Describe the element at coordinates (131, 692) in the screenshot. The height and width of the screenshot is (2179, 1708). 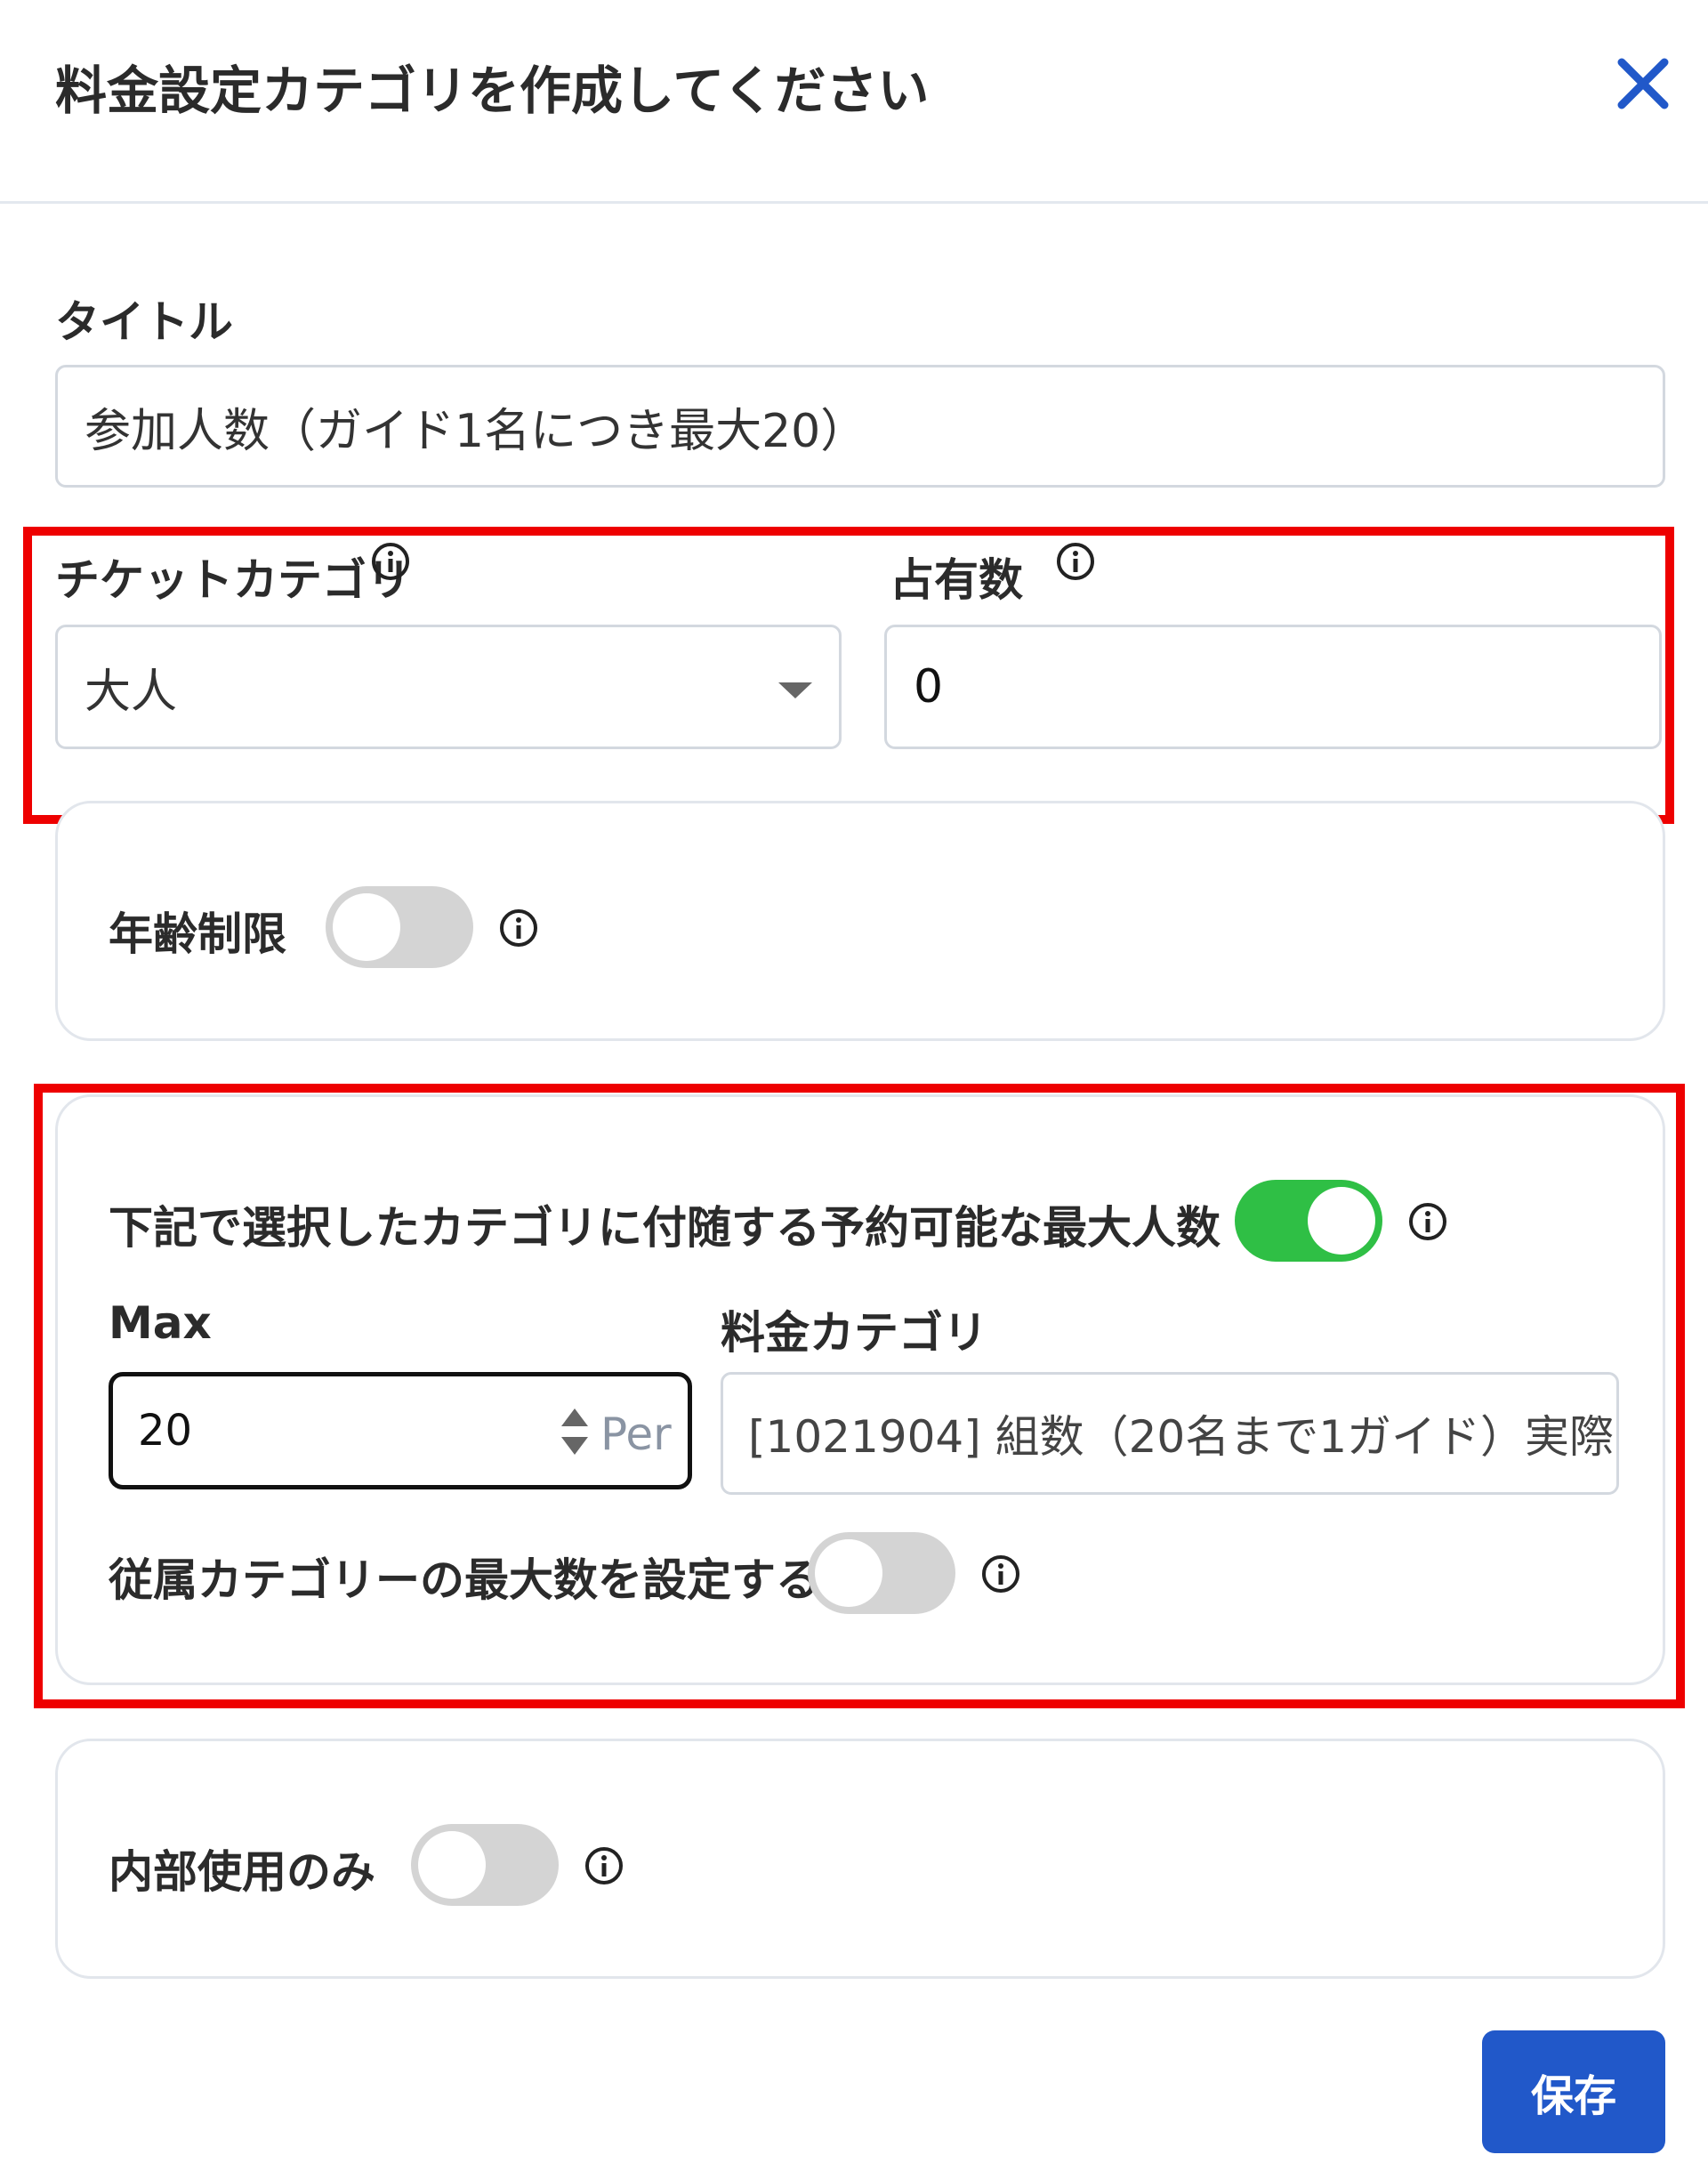
I see `ticket-category-value: 大人` at that location.